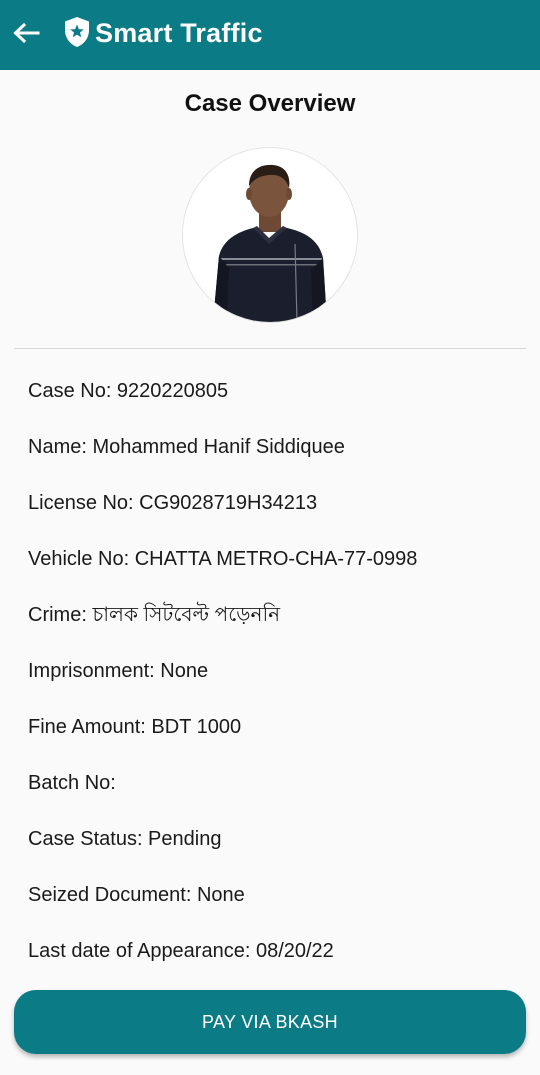 This screenshot has height=1075, width=540. I want to click on page-title: Case Overview, so click(270, 103).